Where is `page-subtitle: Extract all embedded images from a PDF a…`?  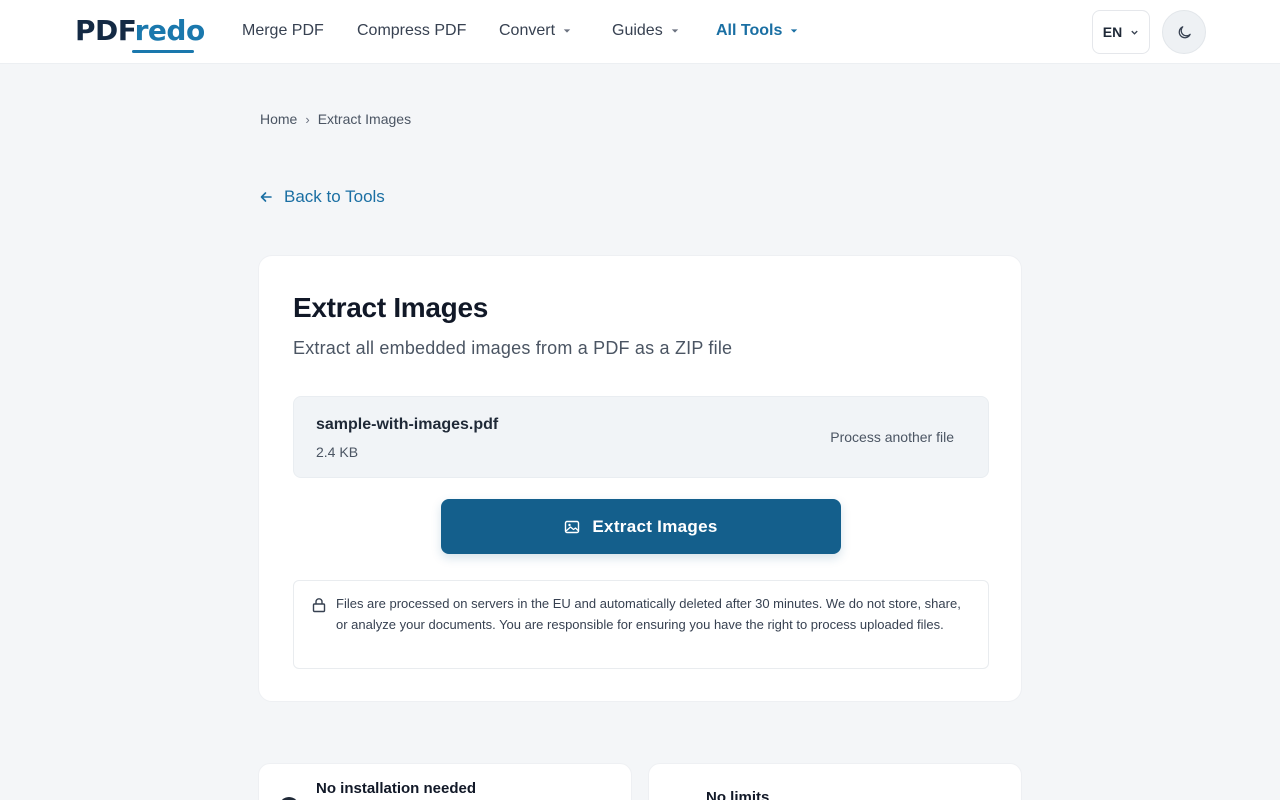 page-subtitle: Extract all embedded images from a PDF a… is located at coordinates (513, 348).